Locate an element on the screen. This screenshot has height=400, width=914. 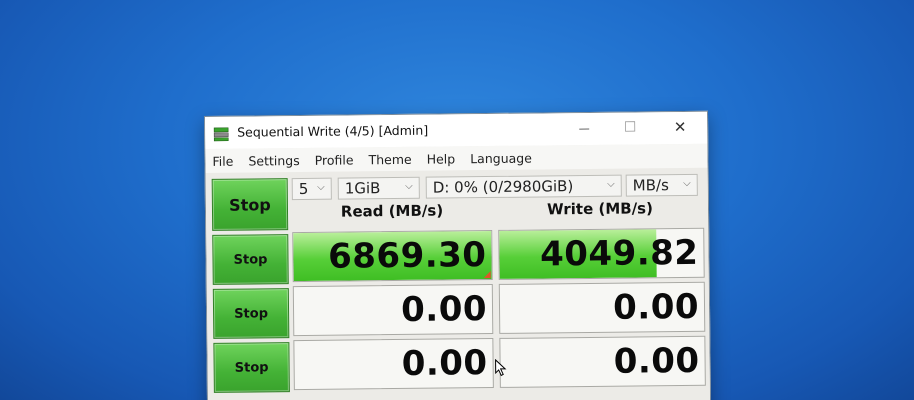
write-result-row3: 0.00 is located at coordinates (602, 361).